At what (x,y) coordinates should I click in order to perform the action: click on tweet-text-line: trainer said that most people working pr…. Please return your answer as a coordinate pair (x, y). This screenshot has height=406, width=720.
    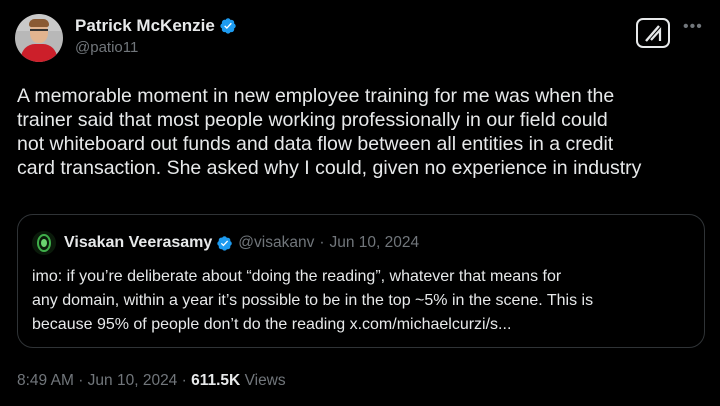
    Looking at the image, I should click on (312, 120).